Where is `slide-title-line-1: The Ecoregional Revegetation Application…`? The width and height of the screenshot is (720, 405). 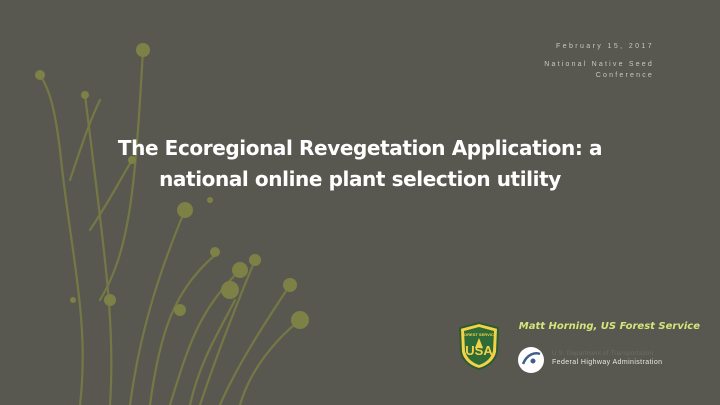
slide-title-line-1: The Ecoregional Revegetation Application… is located at coordinates (360, 148).